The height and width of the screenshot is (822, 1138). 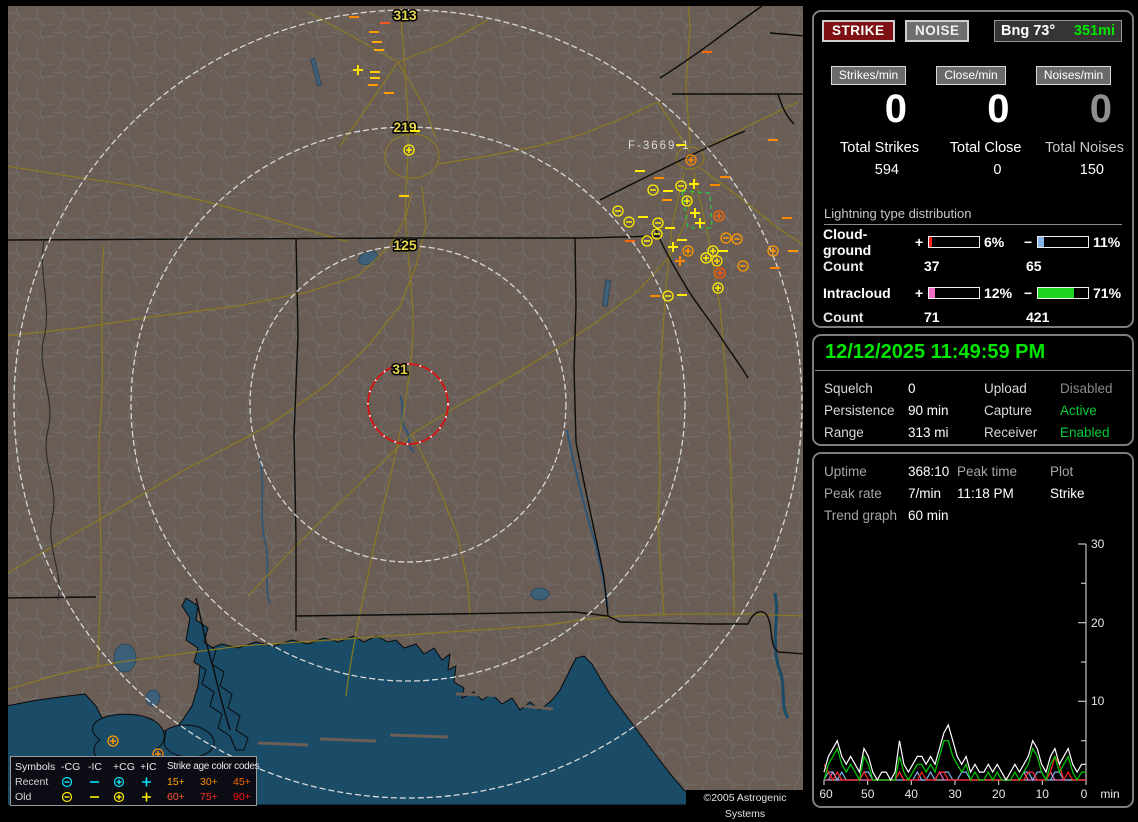 What do you see at coordinates (95, 766) in the screenshot?
I see `legend-col-icneg: -IC` at bounding box center [95, 766].